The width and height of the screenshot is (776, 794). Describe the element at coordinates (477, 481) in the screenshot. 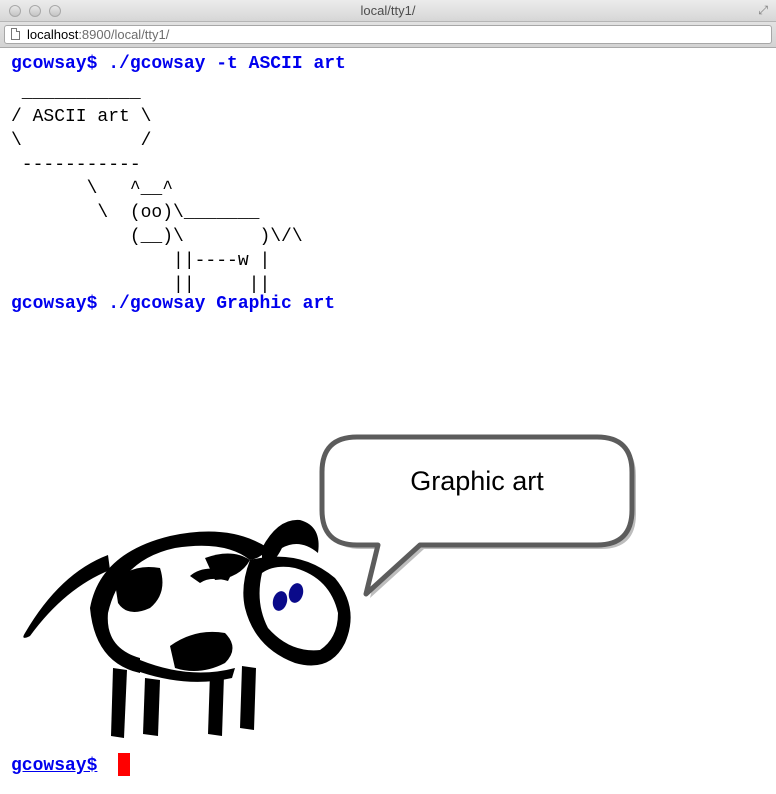

I see `speech-bubble-text: Graphic art` at that location.